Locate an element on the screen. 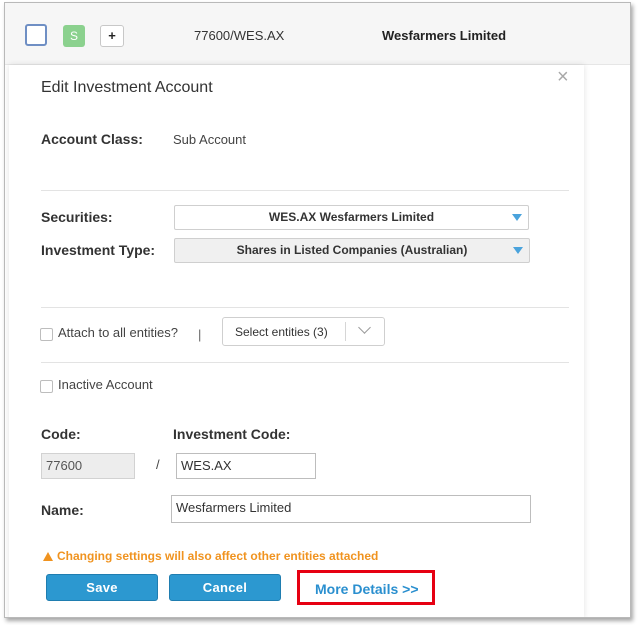 The image size is (639, 625). name-label: Name: is located at coordinates (62, 510).